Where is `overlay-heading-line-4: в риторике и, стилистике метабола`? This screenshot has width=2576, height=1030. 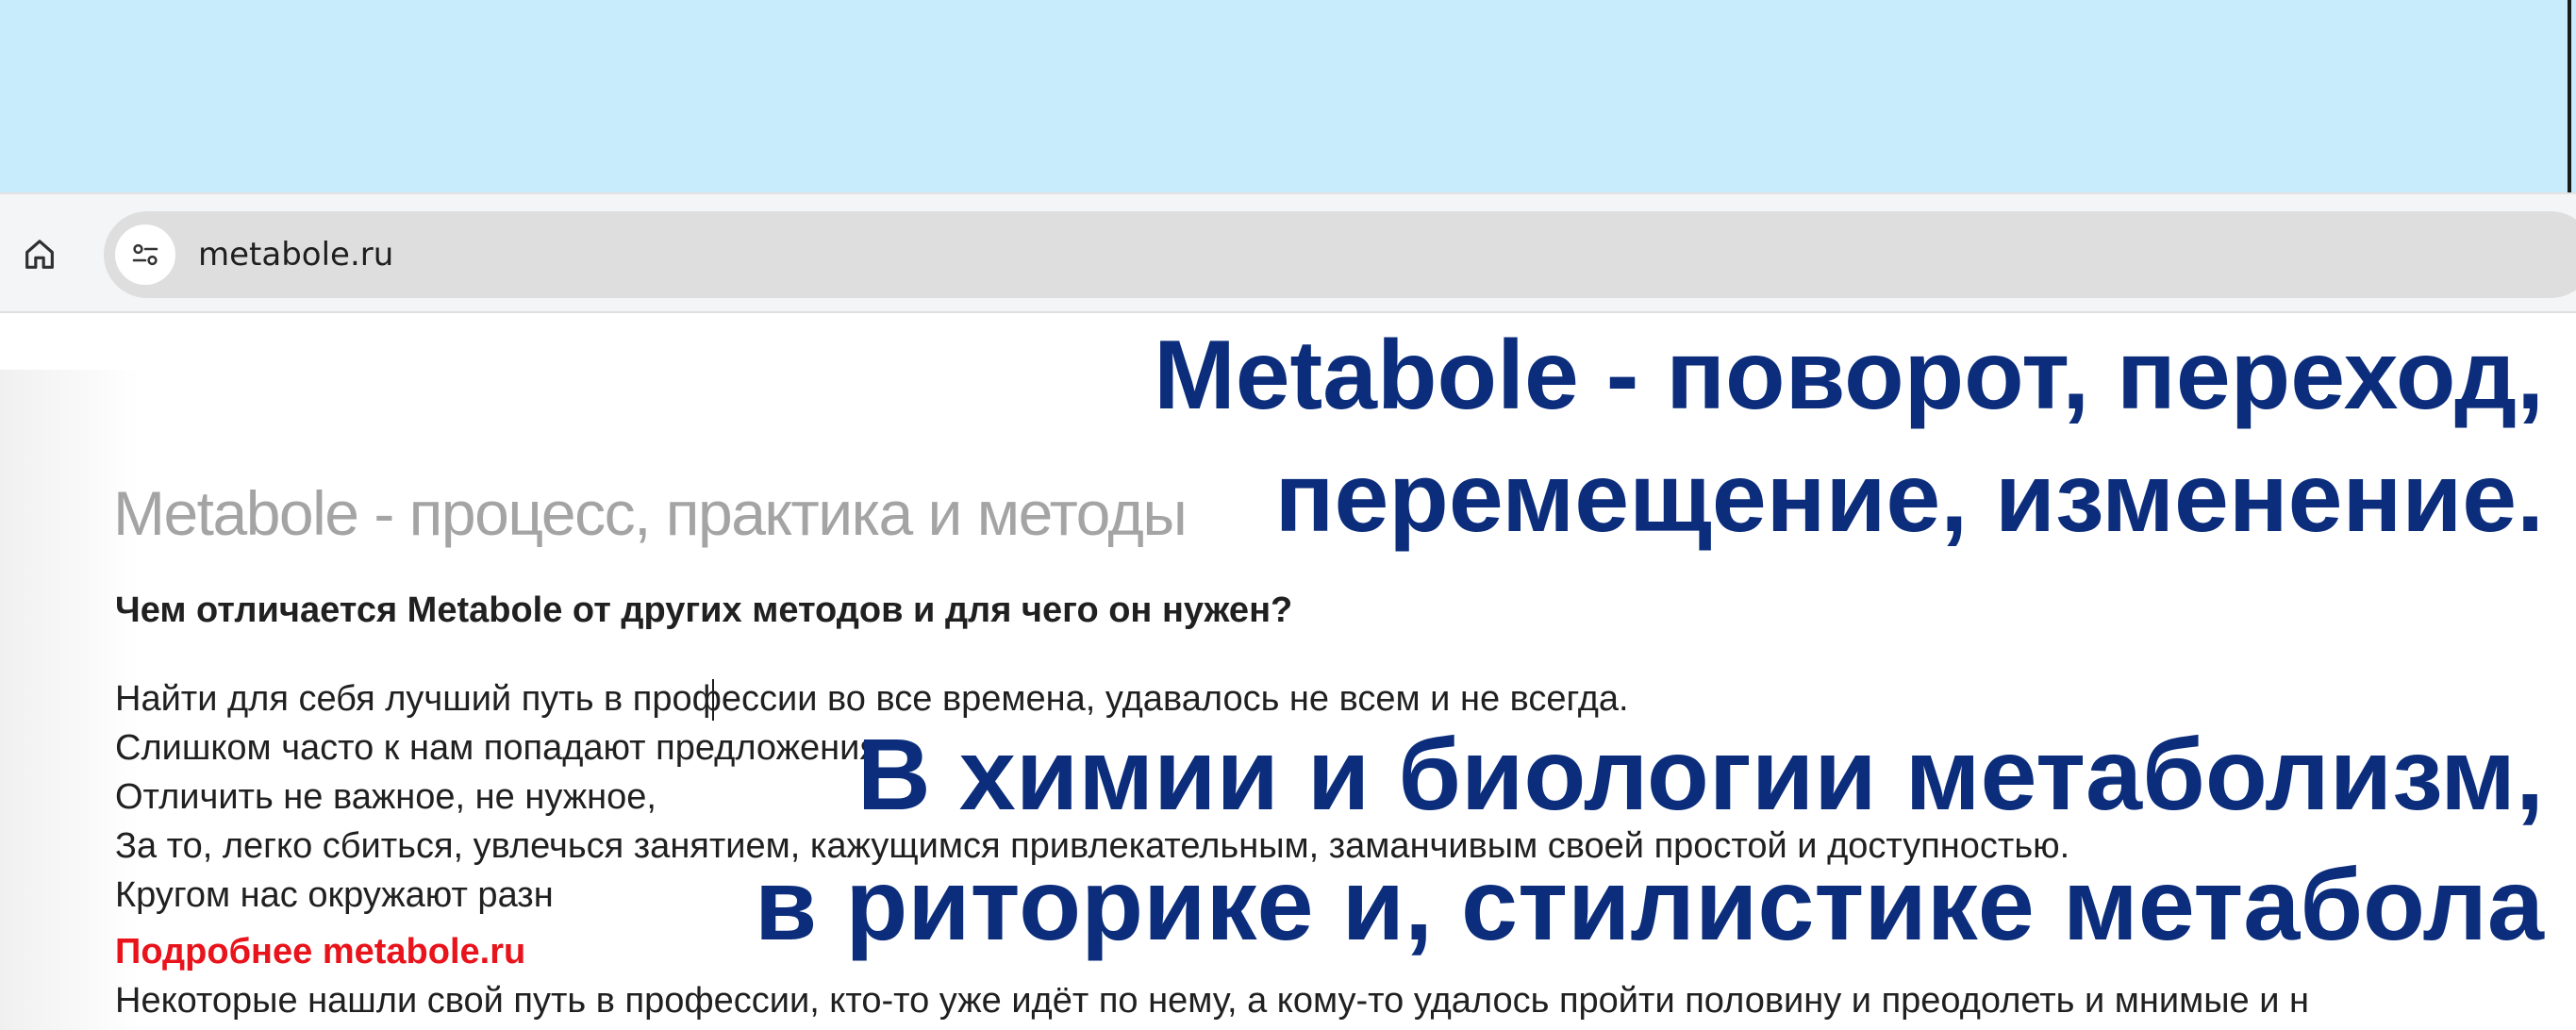 overlay-heading-line-4: в риторике и, стилистике метабола is located at coordinates (1649, 904).